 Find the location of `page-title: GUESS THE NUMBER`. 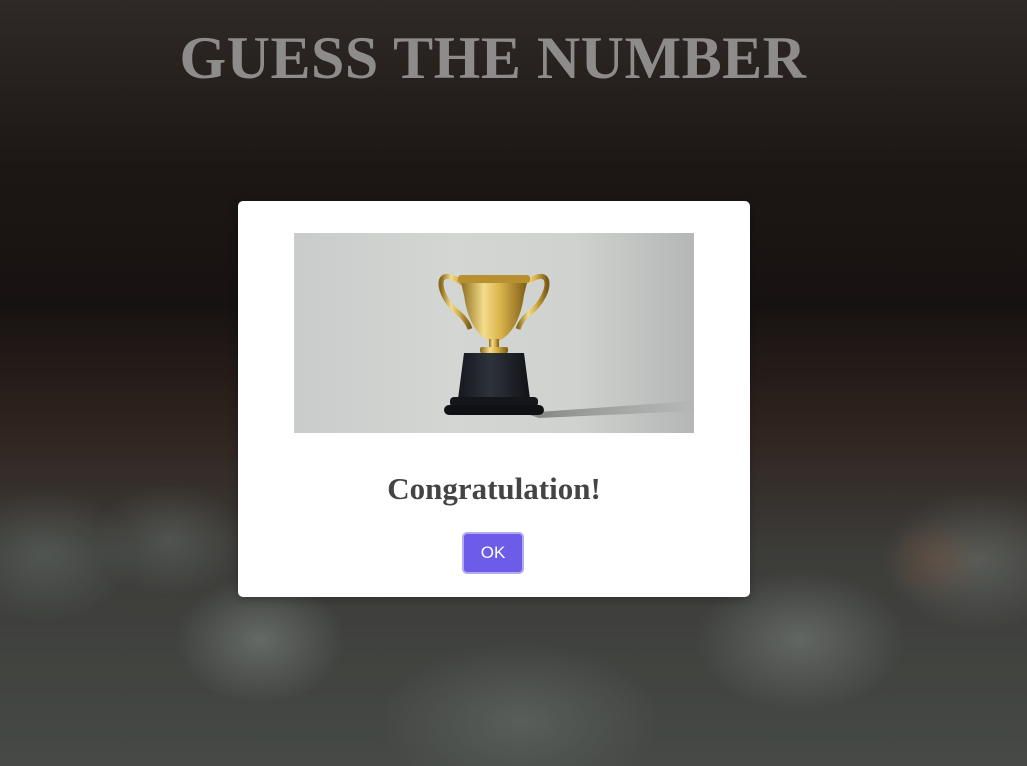

page-title: GUESS THE NUMBER is located at coordinates (493, 58).